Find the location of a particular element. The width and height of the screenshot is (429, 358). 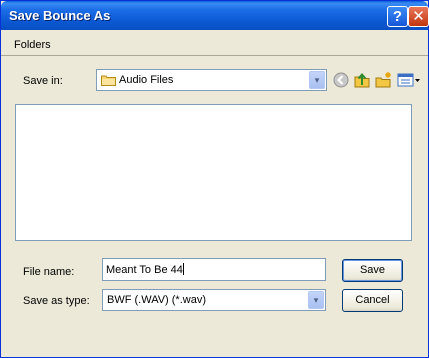

save-as-type-label: Save as type: is located at coordinates (56, 301).